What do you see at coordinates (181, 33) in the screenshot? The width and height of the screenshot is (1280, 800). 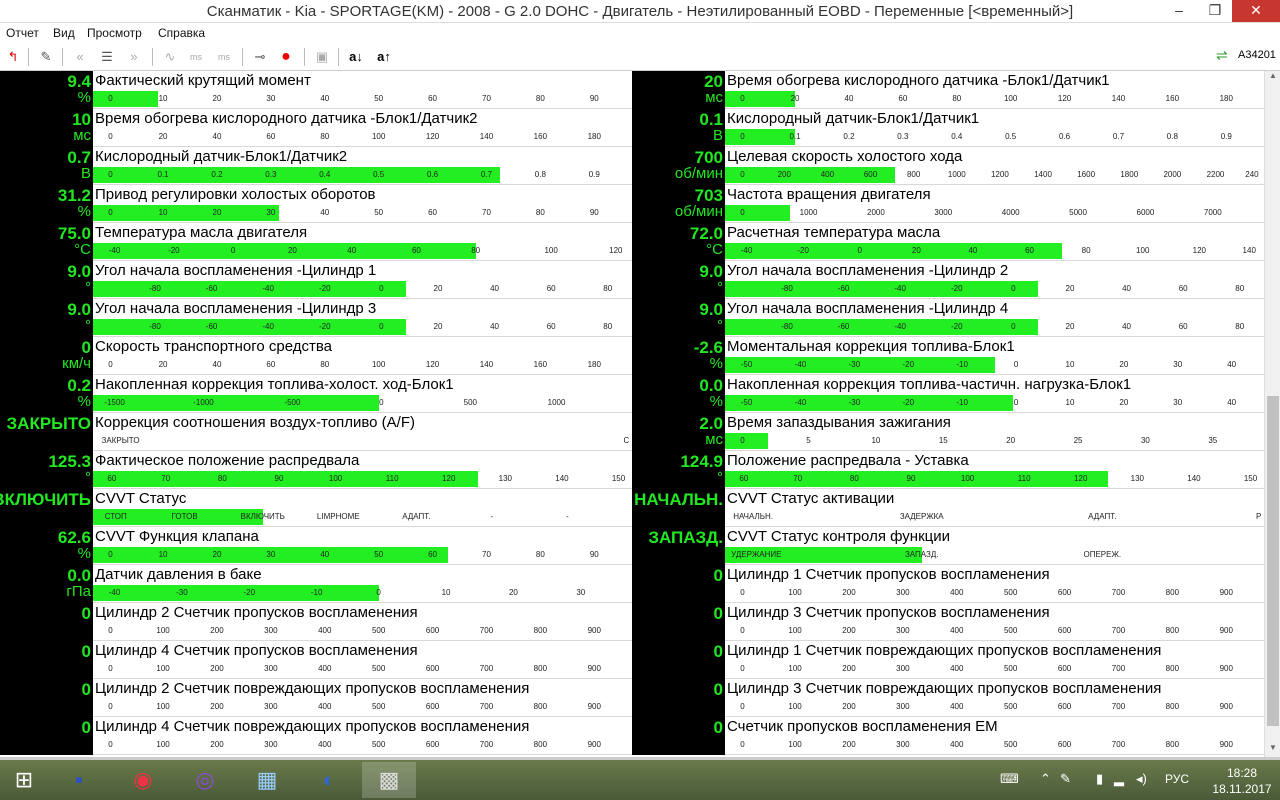 I see `menu-help: Справка` at bounding box center [181, 33].